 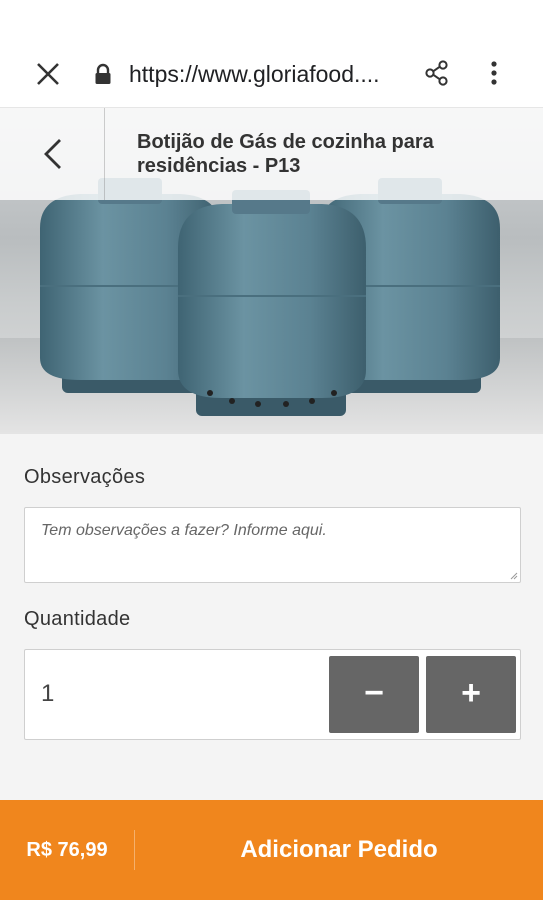 I want to click on increment-button: +, so click(x=471, y=694).